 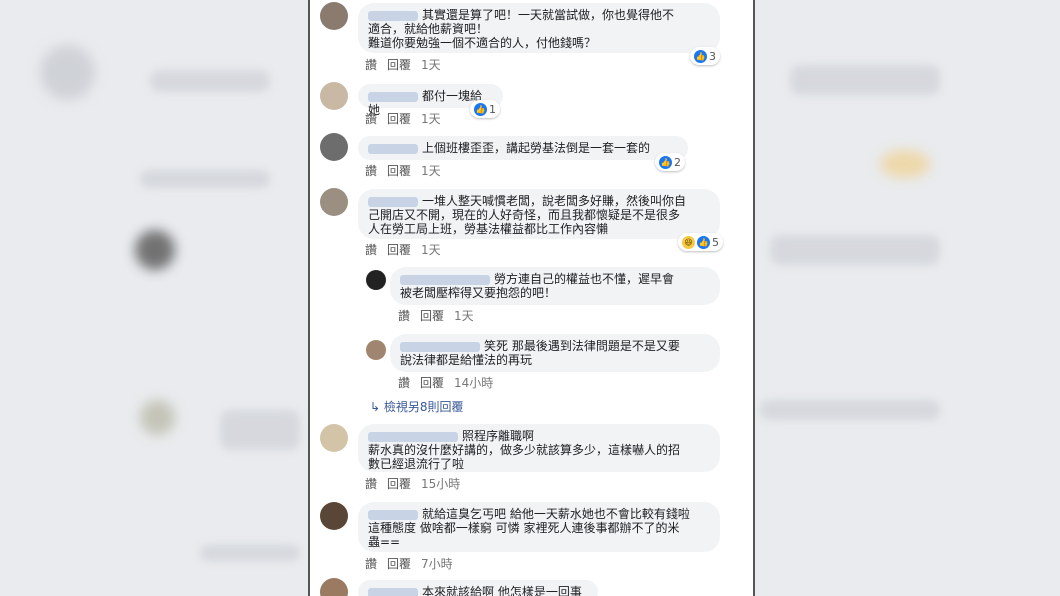 I want to click on reaction-count: 👍 2, so click(x=670, y=162).